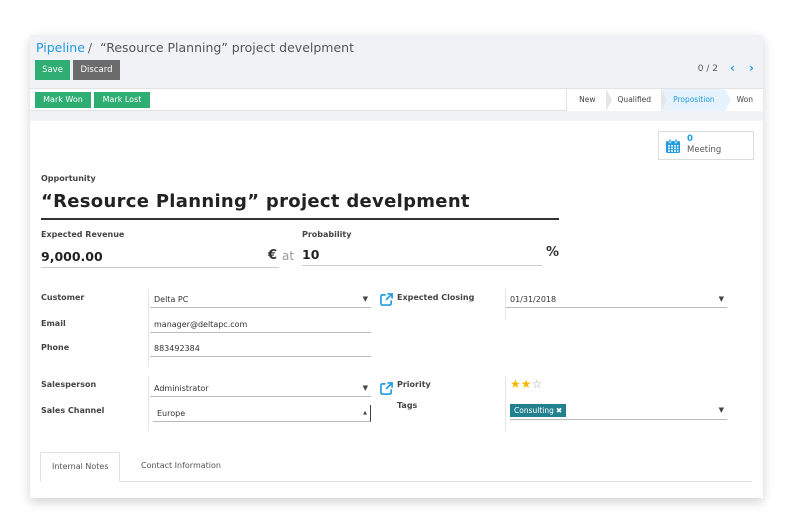 This screenshot has height=531, width=800. What do you see at coordinates (260, 299) in the screenshot?
I see `customer-select: Delta PC ▼` at bounding box center [260, 299].